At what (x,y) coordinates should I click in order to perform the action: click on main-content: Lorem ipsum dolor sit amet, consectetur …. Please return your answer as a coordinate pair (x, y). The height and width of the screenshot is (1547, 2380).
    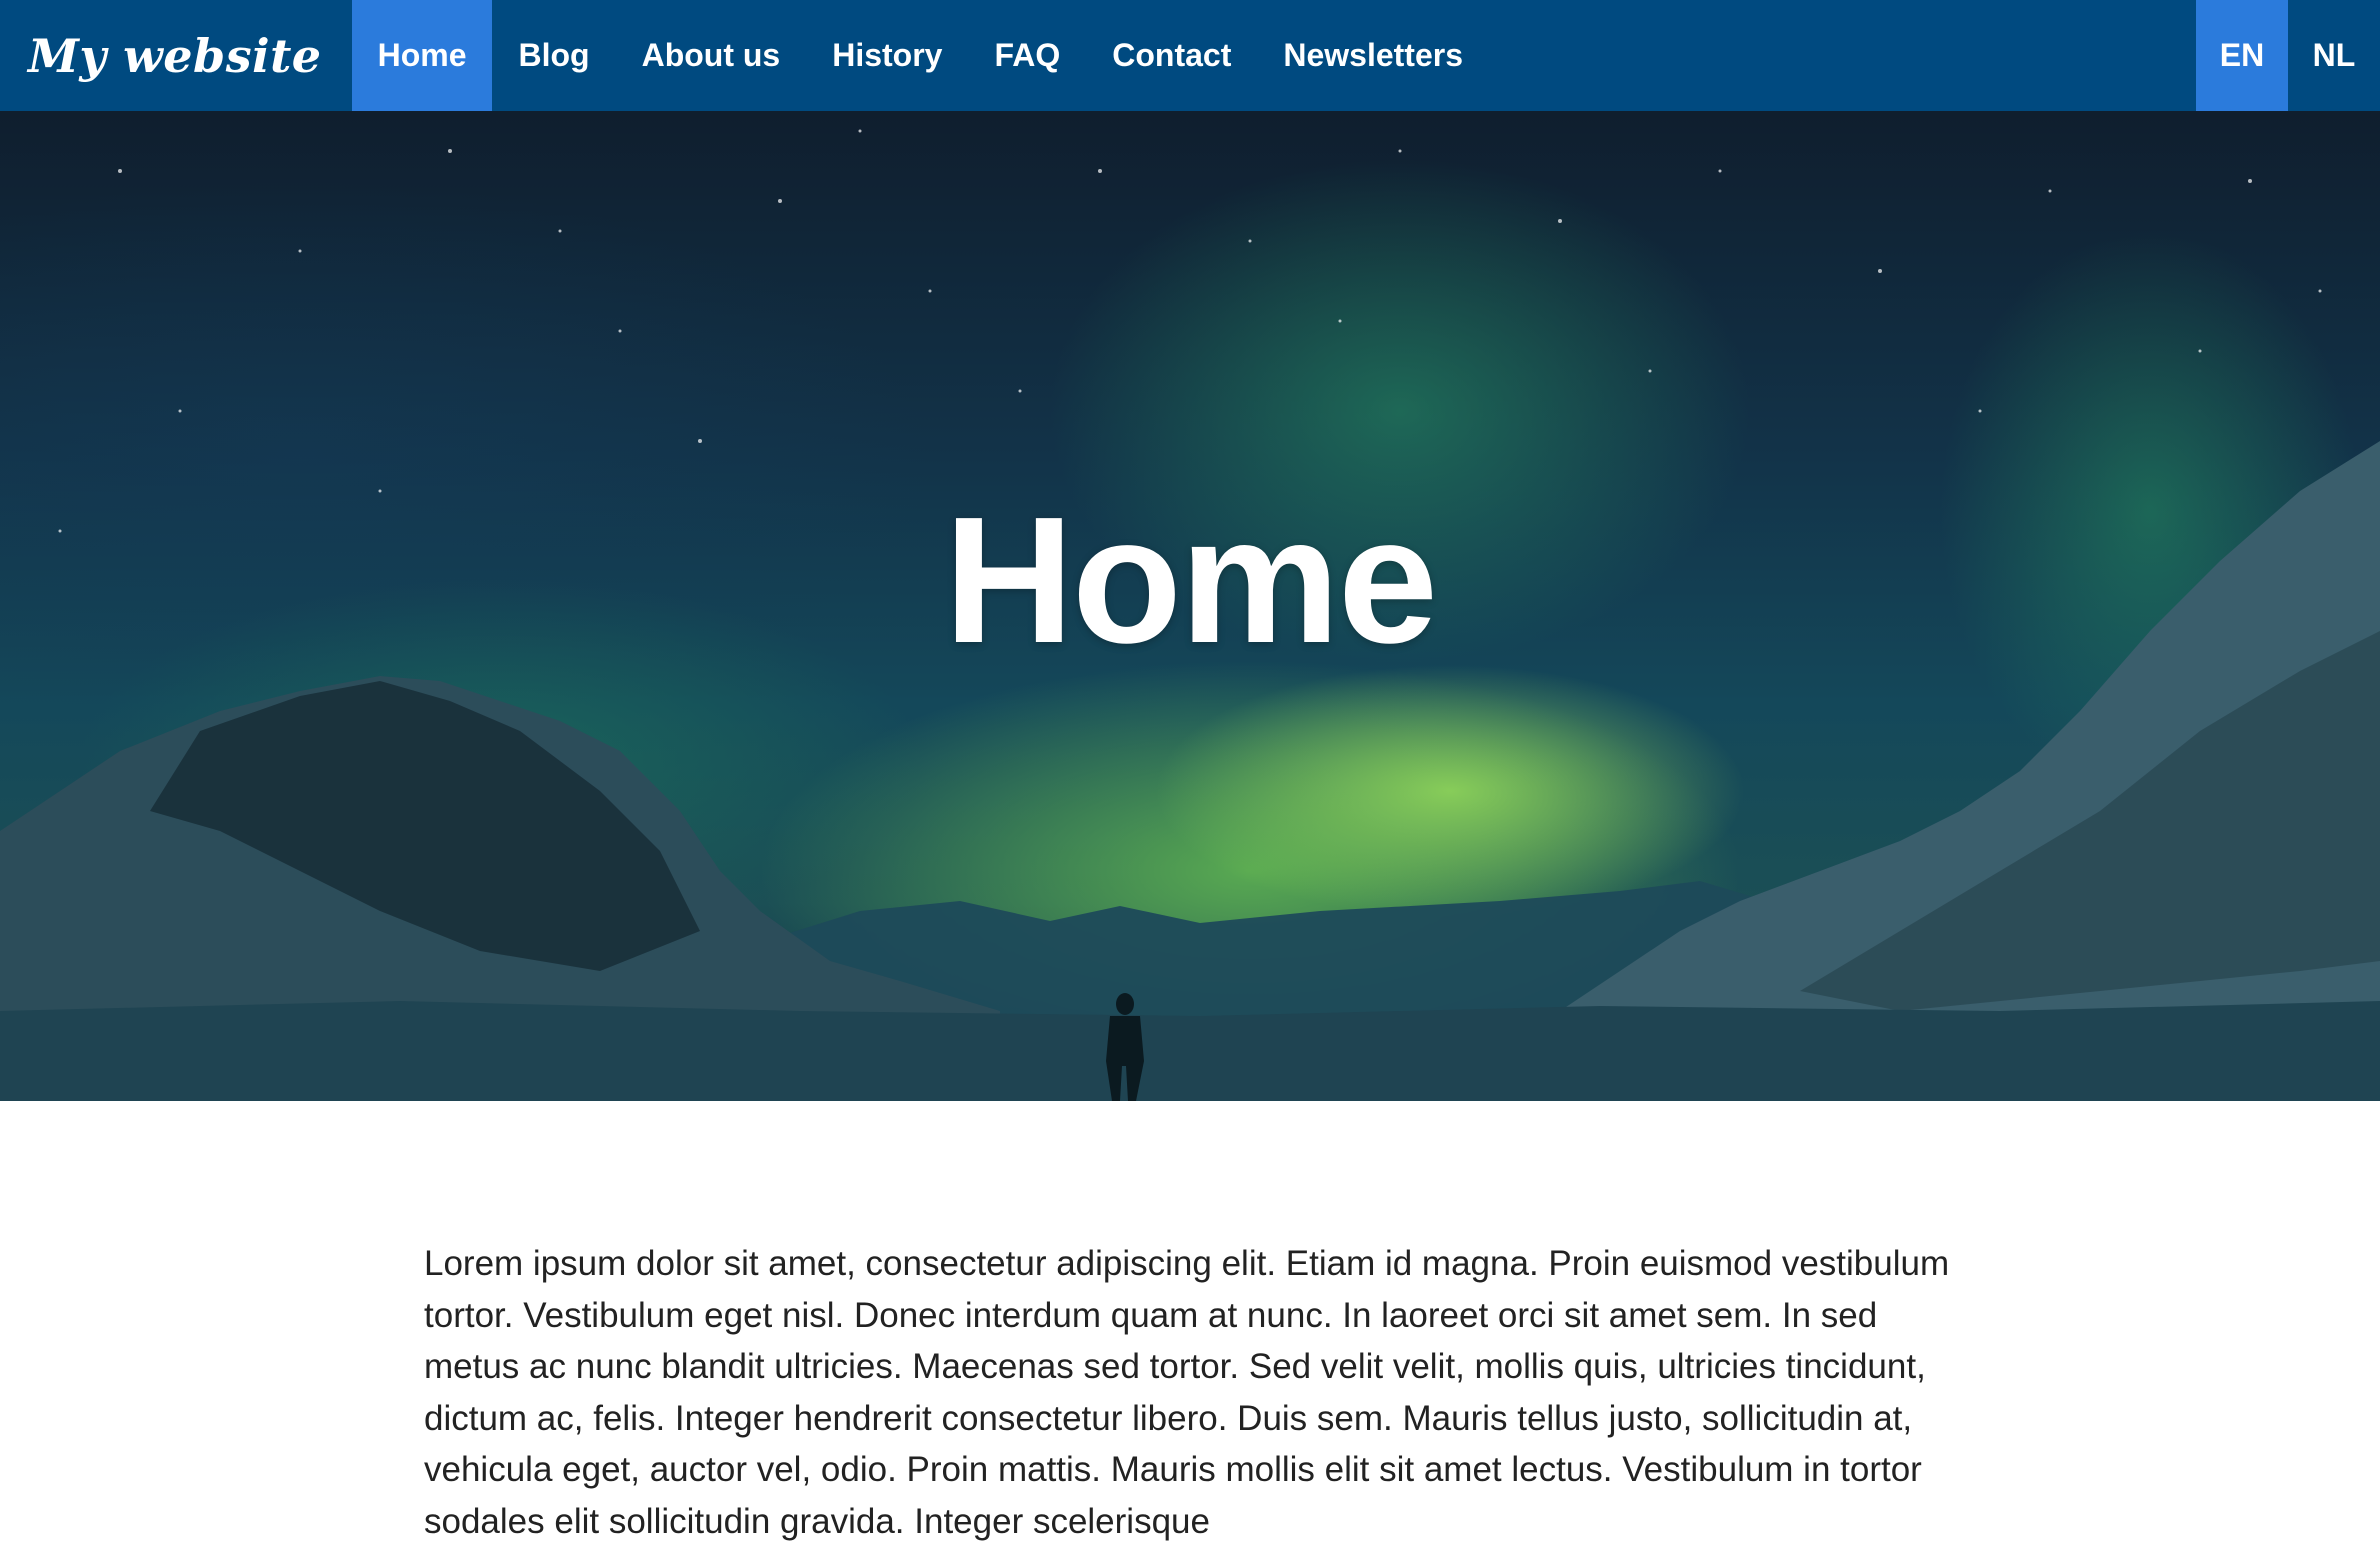
    Looking at the image, I should click on (1189, 1392).